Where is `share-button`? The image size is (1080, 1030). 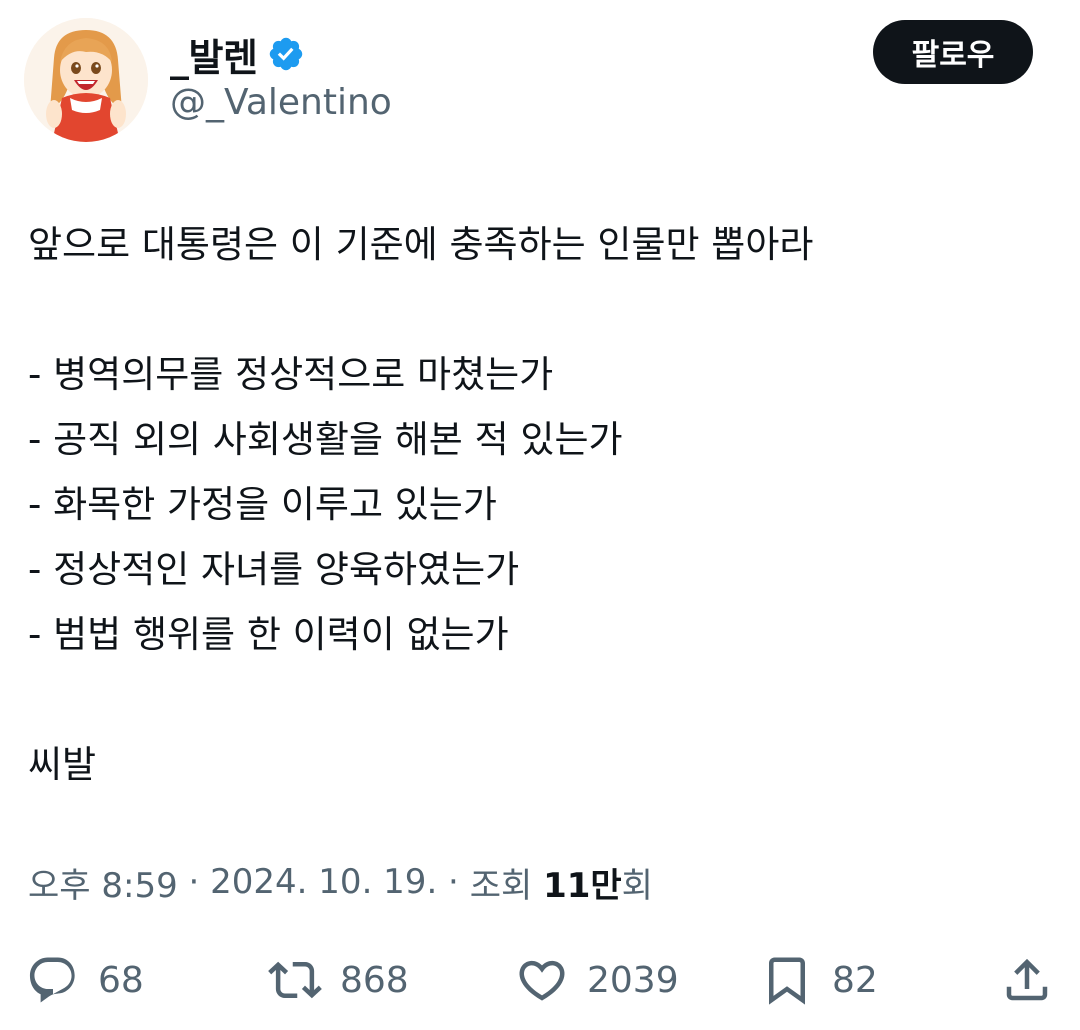 share-button is located at coordinates (1027, 980).